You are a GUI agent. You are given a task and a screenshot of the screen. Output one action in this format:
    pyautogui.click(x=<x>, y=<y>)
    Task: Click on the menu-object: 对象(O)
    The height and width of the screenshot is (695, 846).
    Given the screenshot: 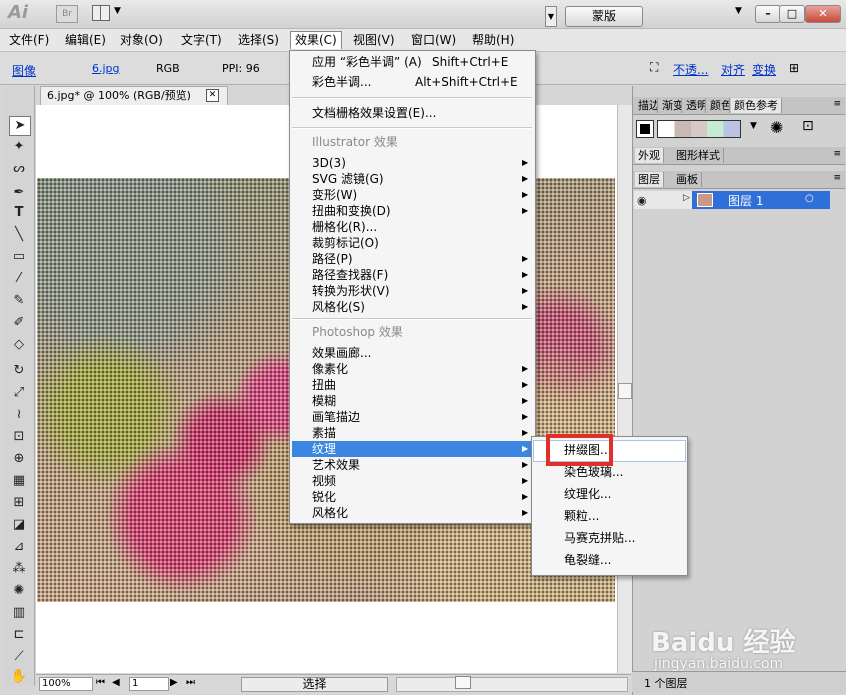 What is the action you would take?
    pyautogui.click(x=141, y=40)
    